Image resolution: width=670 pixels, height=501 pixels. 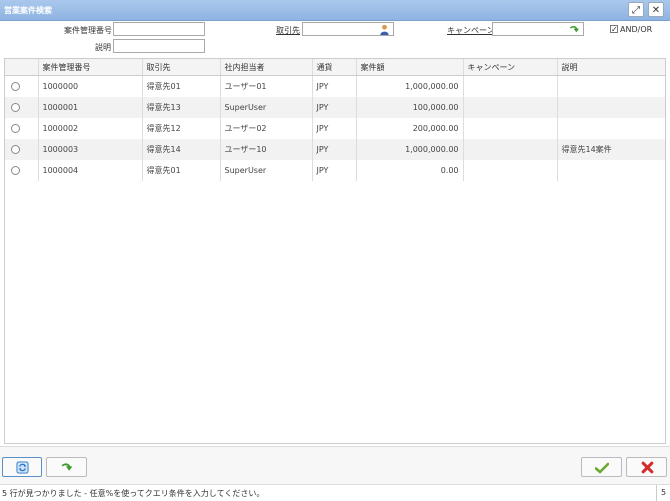 I want to click on refresh-icon, so click(x=22, y=467).